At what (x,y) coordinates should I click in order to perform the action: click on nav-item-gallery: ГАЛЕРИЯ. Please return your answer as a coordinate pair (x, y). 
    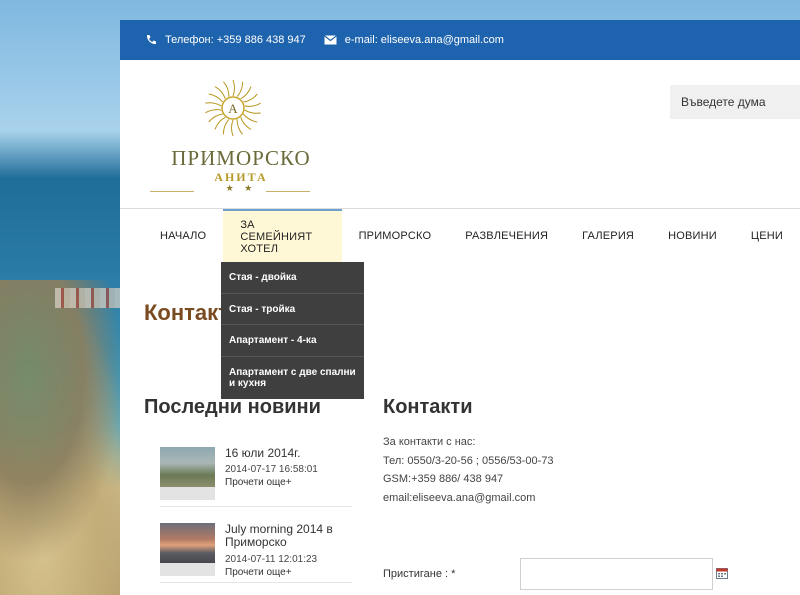
    Looking at the image, I should click on (608, 236).